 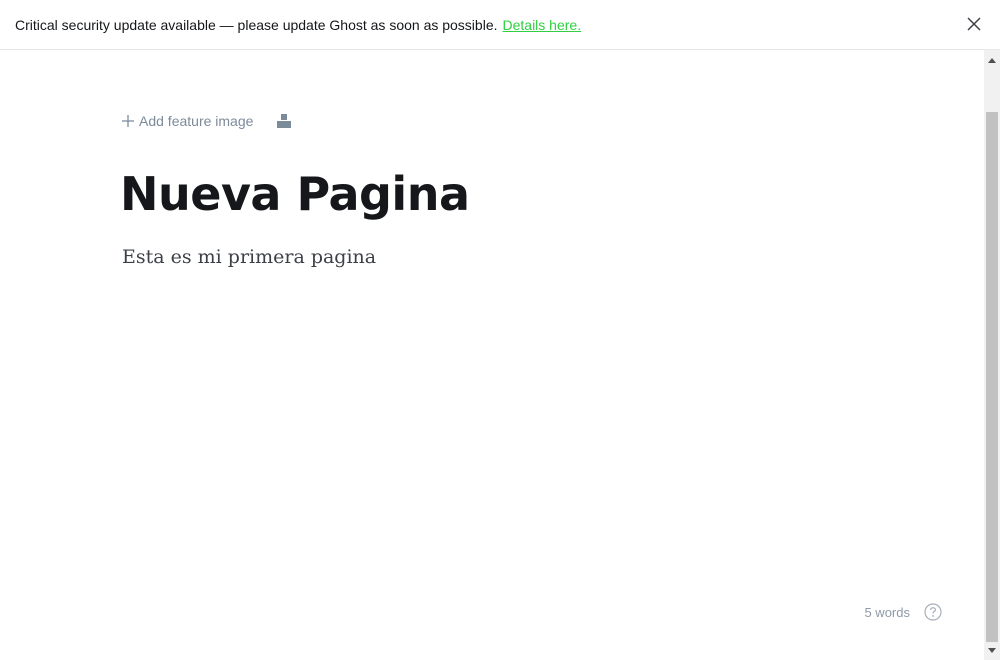 I want to click on scroll-up-arrow-icon, so click(x=992, y=60).